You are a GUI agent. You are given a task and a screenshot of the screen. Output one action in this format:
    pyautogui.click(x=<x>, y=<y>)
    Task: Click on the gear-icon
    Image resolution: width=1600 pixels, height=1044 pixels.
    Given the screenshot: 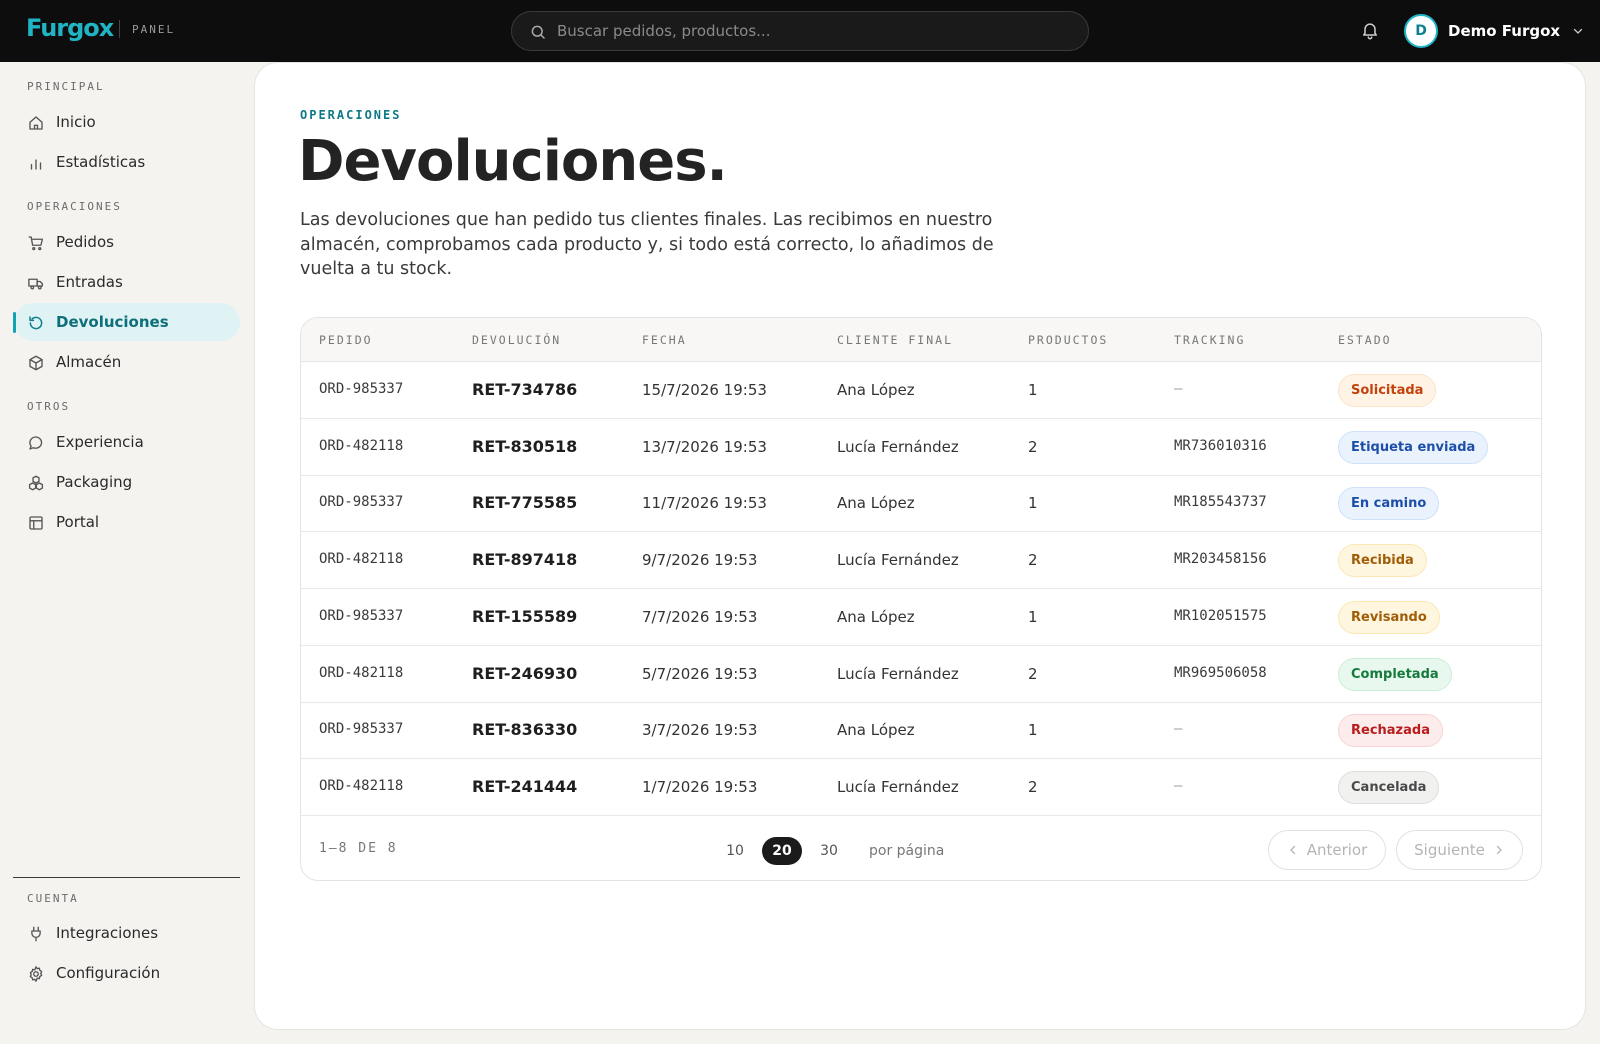 What is the action you would take?
    pyautogui.click(x=36, y=974)
    